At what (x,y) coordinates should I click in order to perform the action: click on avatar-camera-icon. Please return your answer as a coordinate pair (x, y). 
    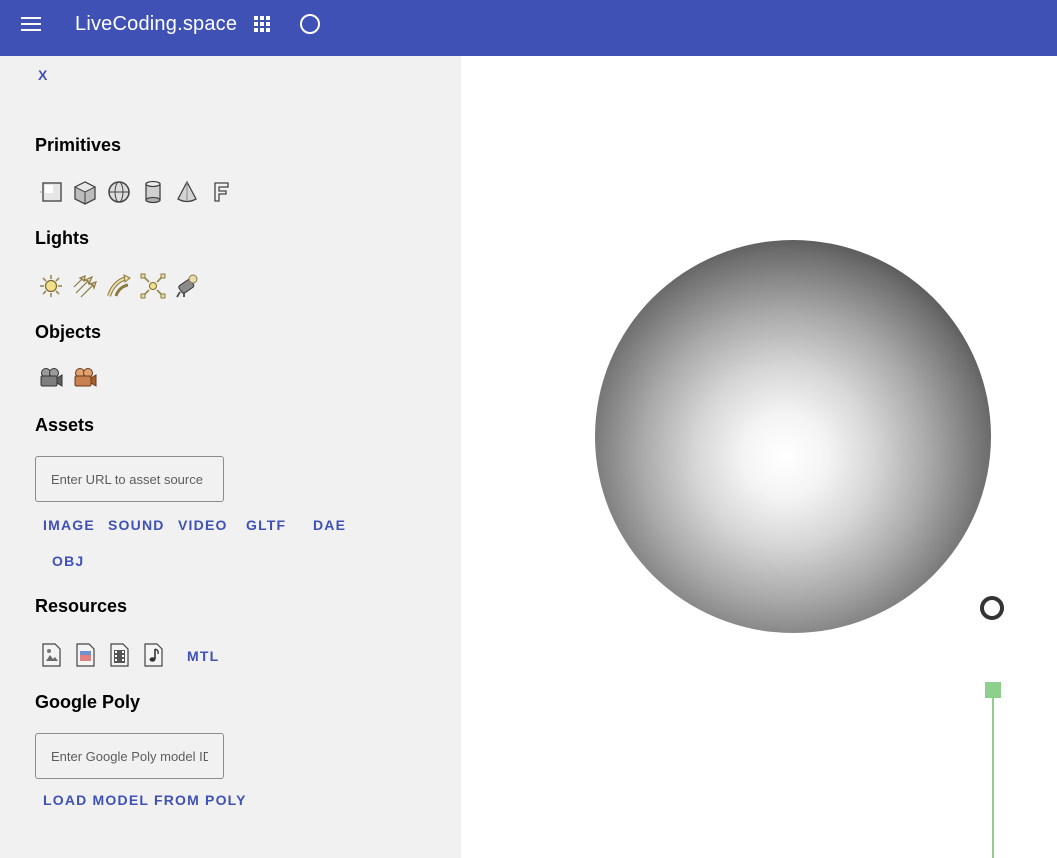
    Looking at the image, I should click on (85, 378).